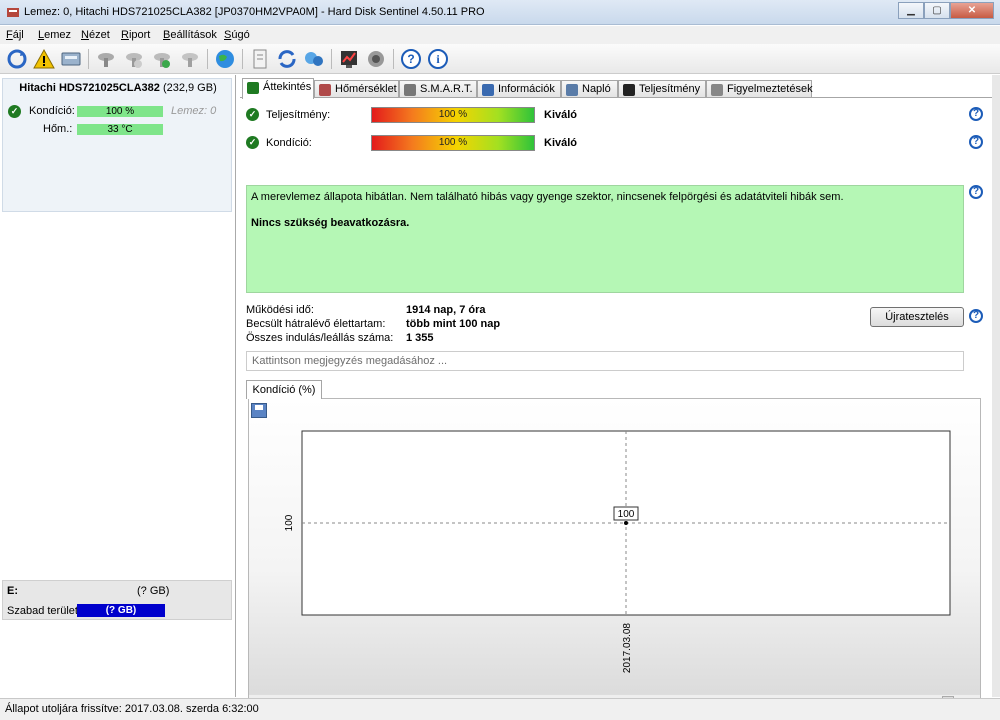  What do you see at coordinates (260, 59) in the screenshot?
I see `document-icon` at bounding box center [260, 59].